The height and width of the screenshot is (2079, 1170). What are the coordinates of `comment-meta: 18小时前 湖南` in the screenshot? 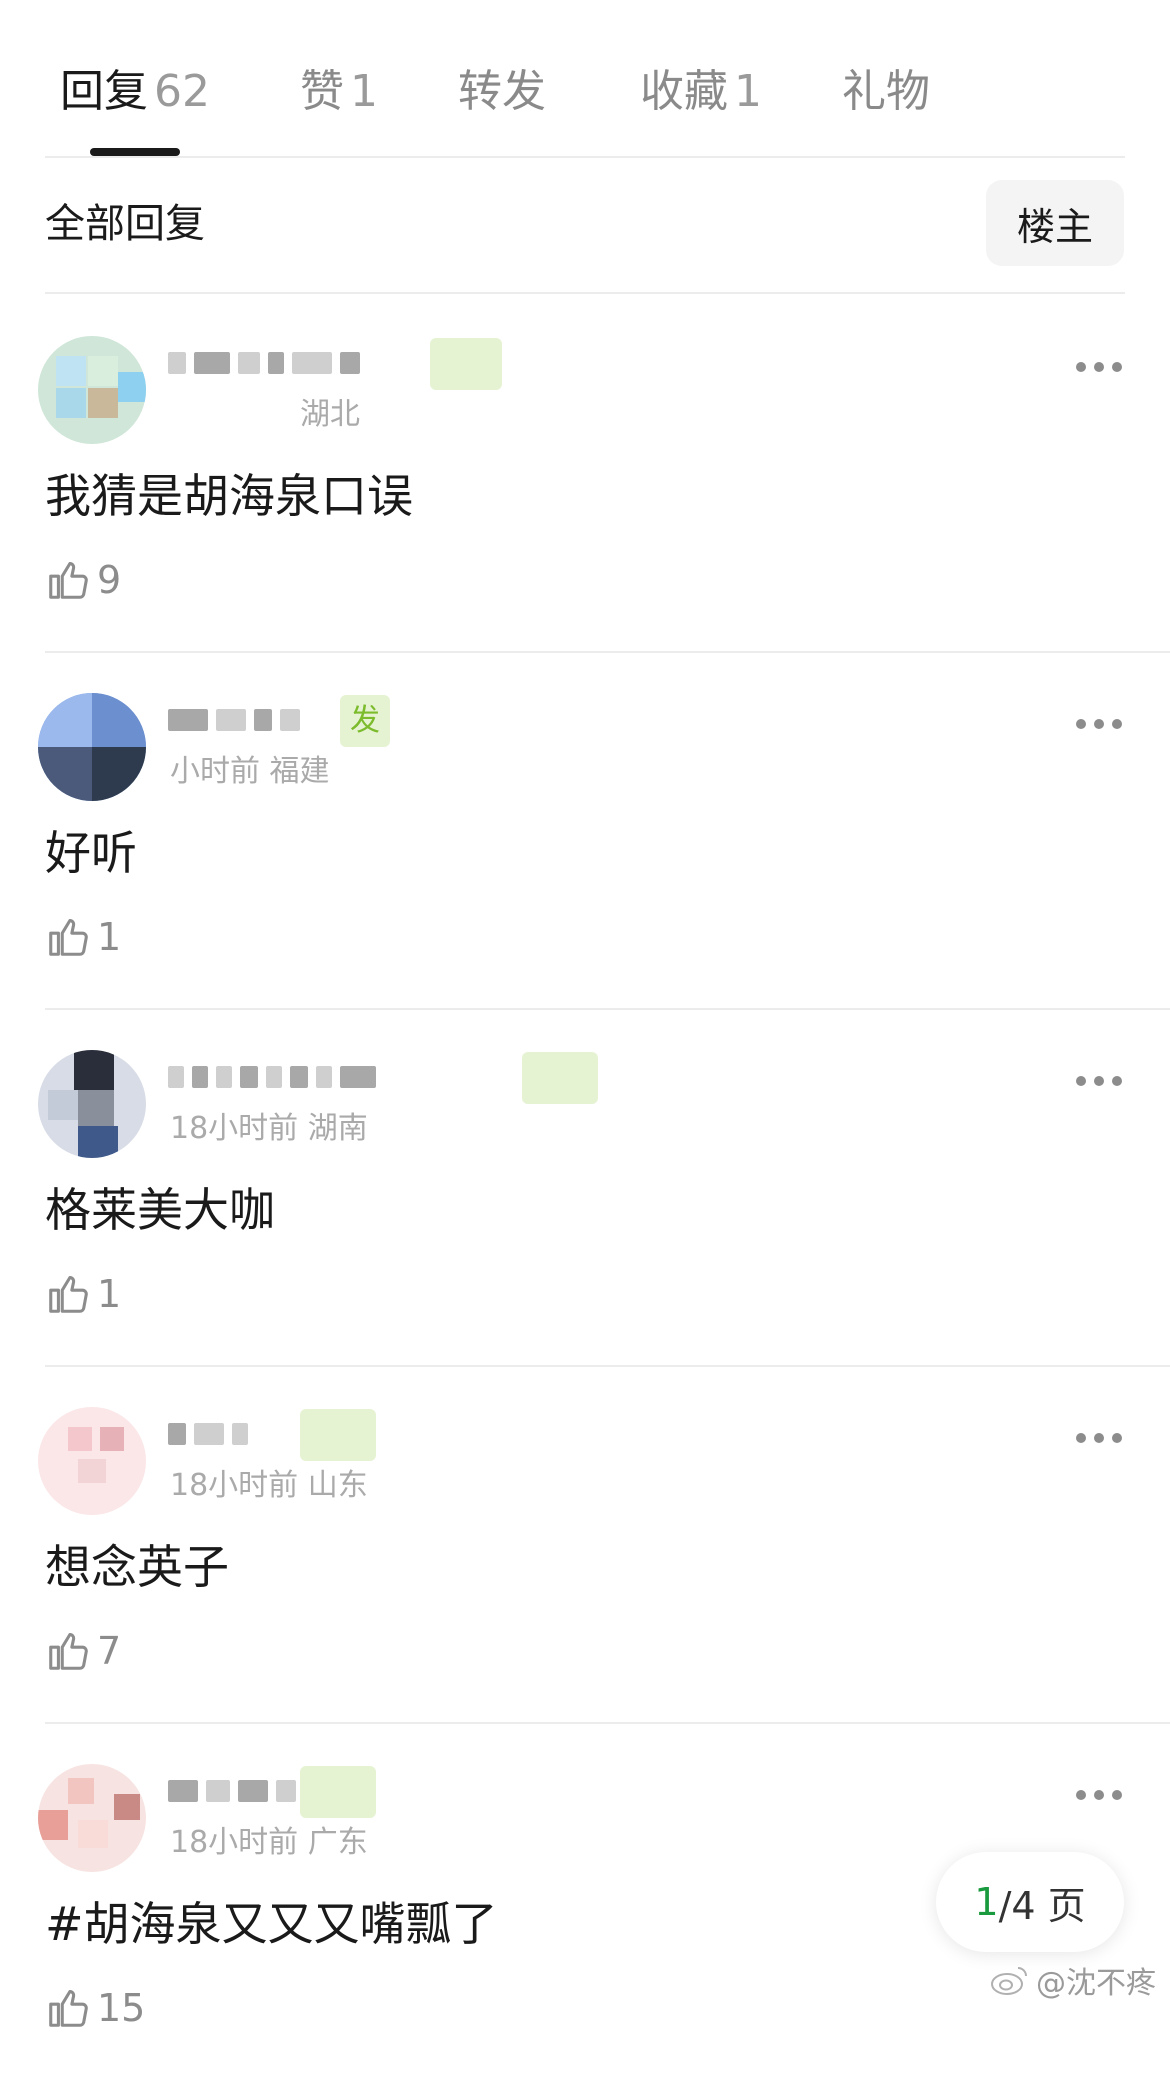 It's located at (269, 1128).